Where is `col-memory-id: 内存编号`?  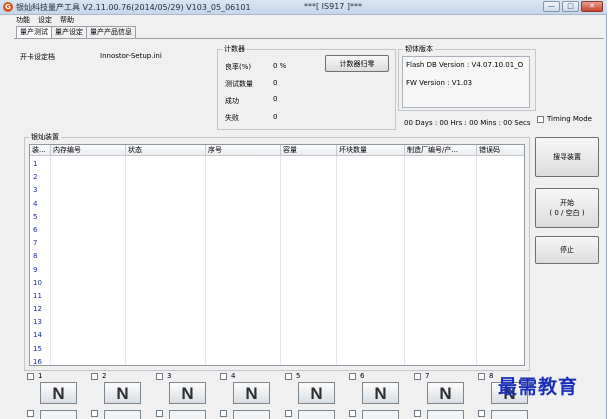
col-memory-id: 内存编号 is located at coordinates (88, 150).